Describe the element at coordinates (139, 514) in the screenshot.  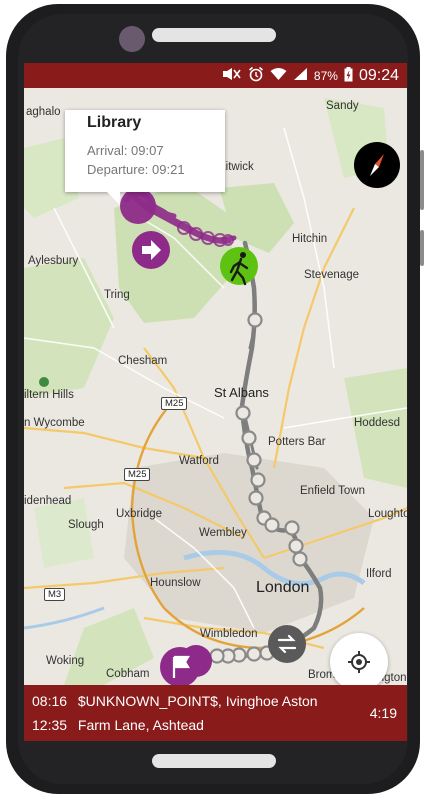
I see `map-label-uxbridge: Uxbridge` at that location.